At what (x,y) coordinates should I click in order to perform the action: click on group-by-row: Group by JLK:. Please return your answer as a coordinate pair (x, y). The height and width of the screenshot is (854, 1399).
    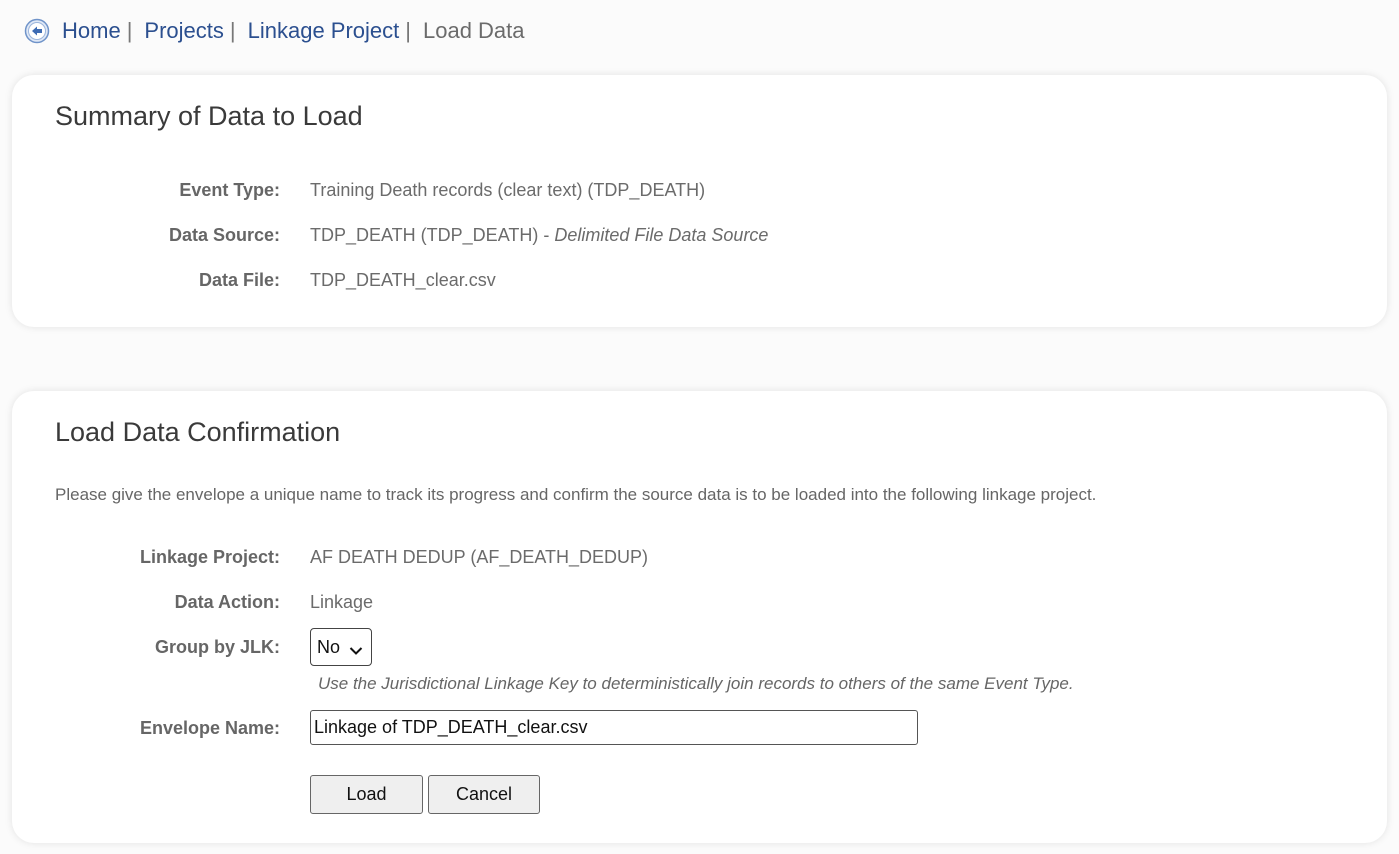
    Looking at the image, I should click on (146, 647).